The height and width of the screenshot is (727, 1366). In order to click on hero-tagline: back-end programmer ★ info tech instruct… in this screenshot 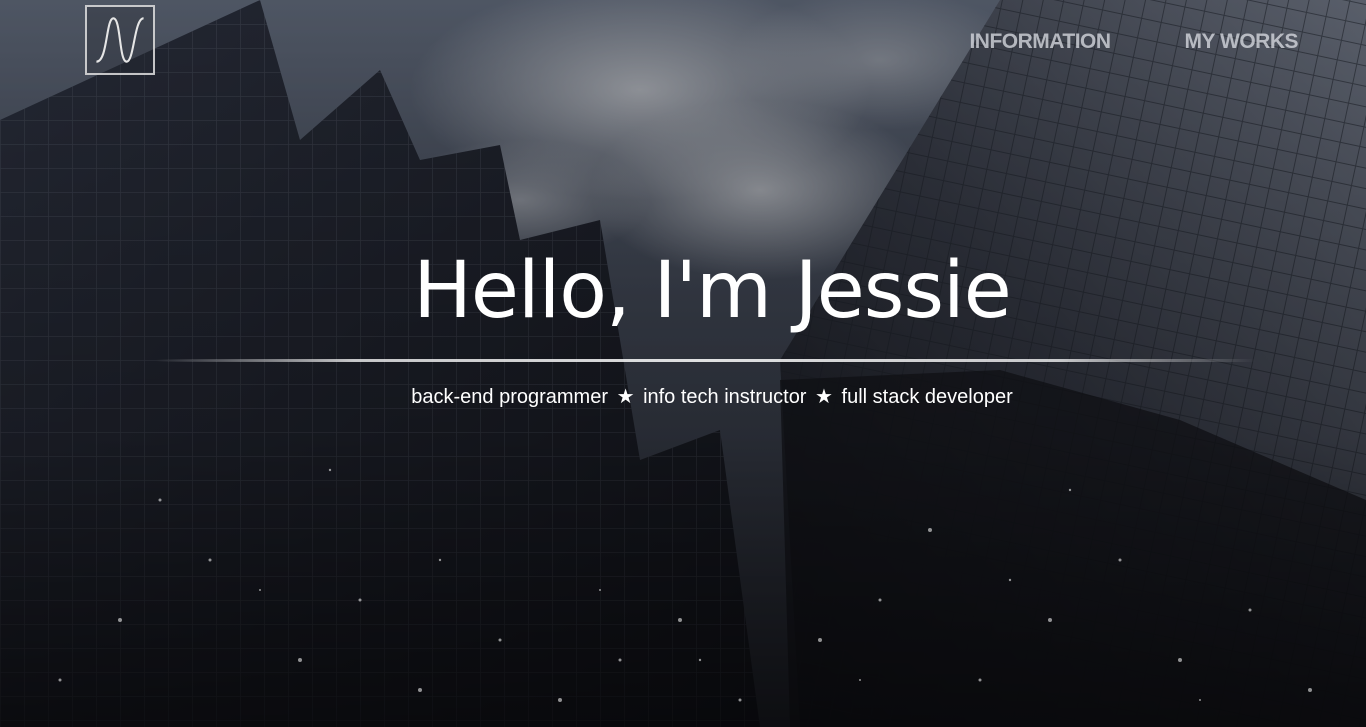, I will do `click(683, 396)`.